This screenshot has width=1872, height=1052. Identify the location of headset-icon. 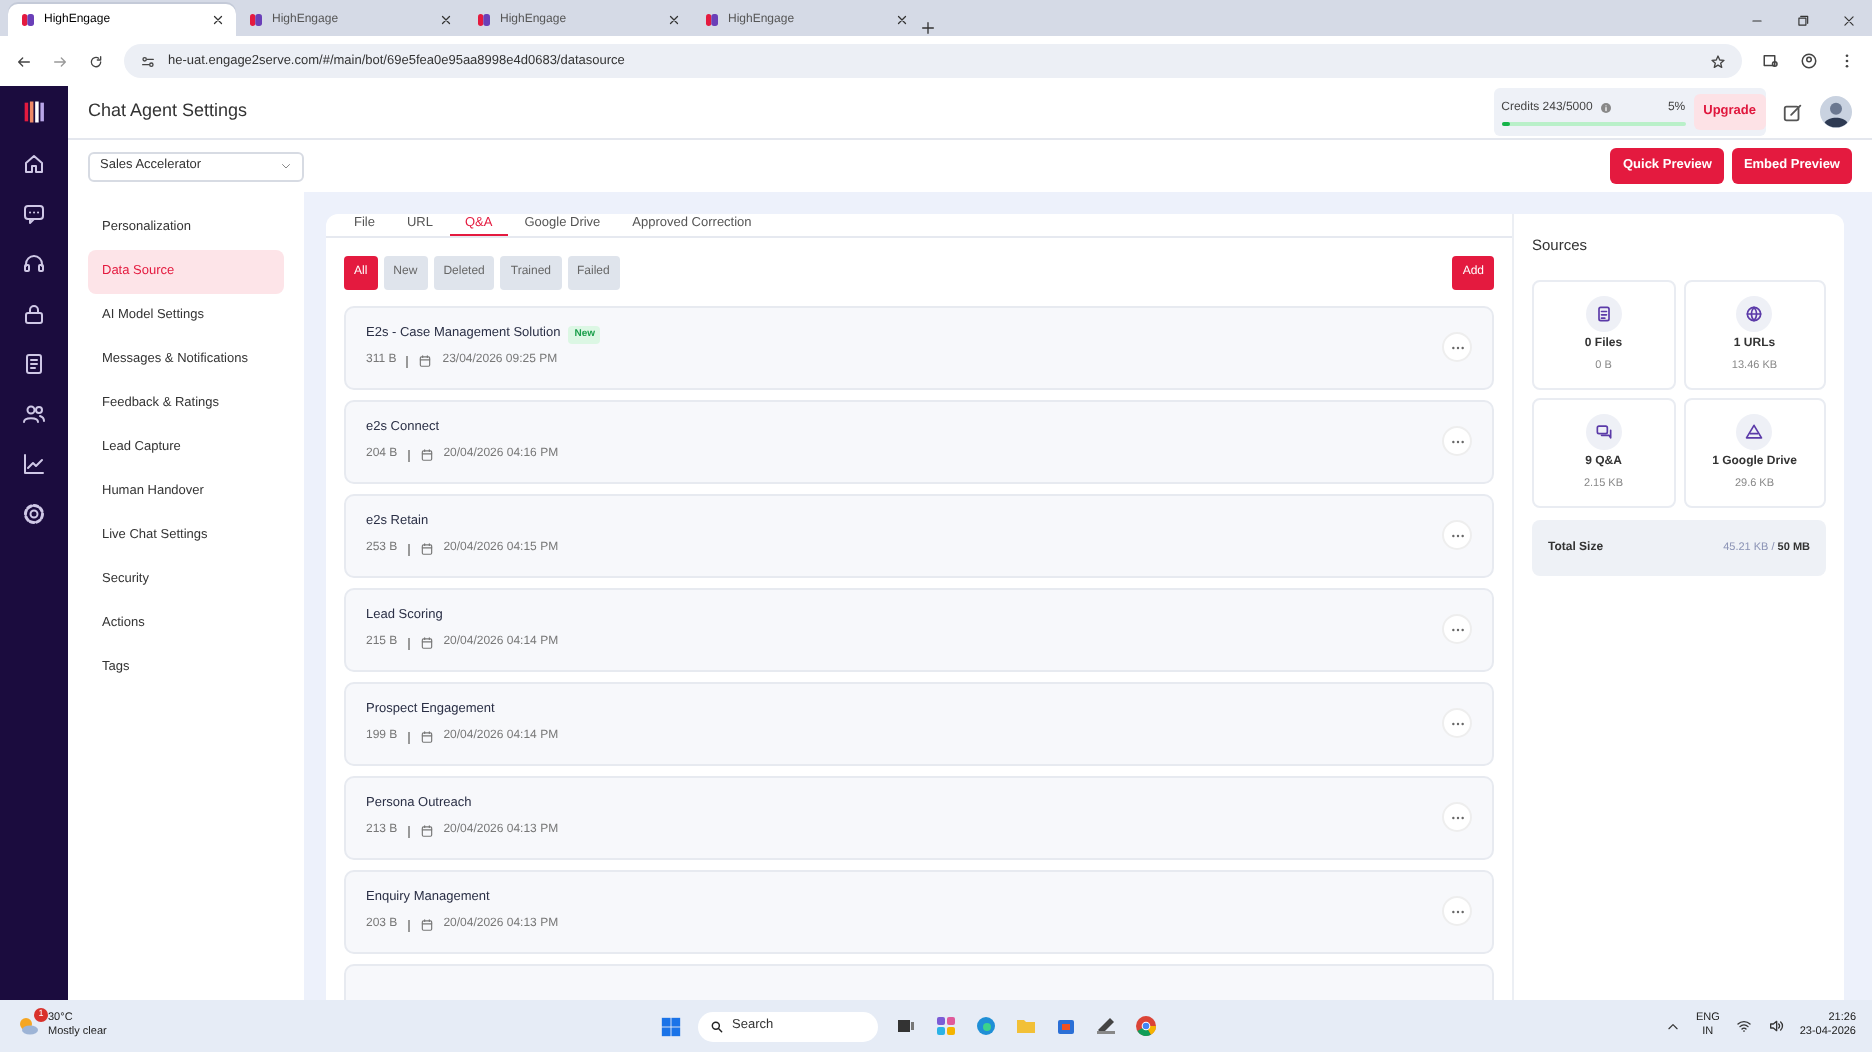
(34, 264).